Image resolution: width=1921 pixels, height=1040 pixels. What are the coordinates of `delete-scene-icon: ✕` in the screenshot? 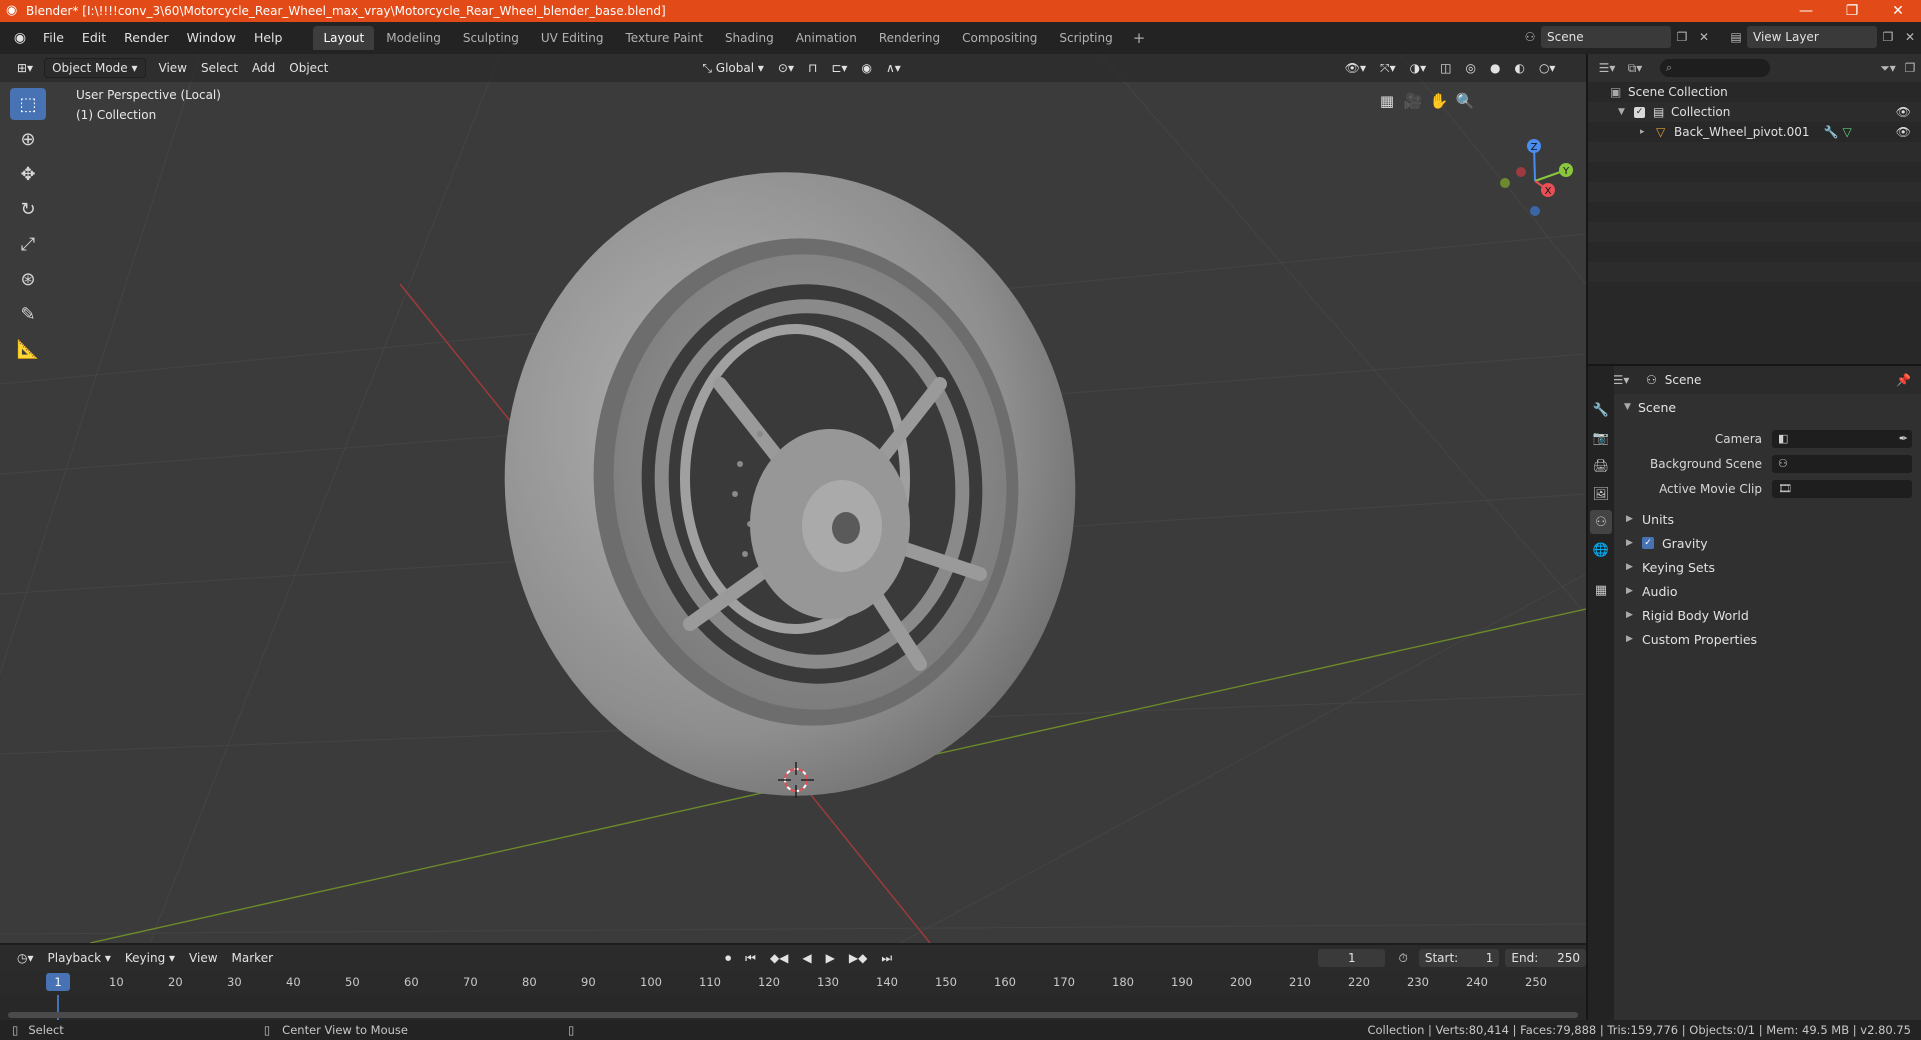 It's located at (1704, 37).